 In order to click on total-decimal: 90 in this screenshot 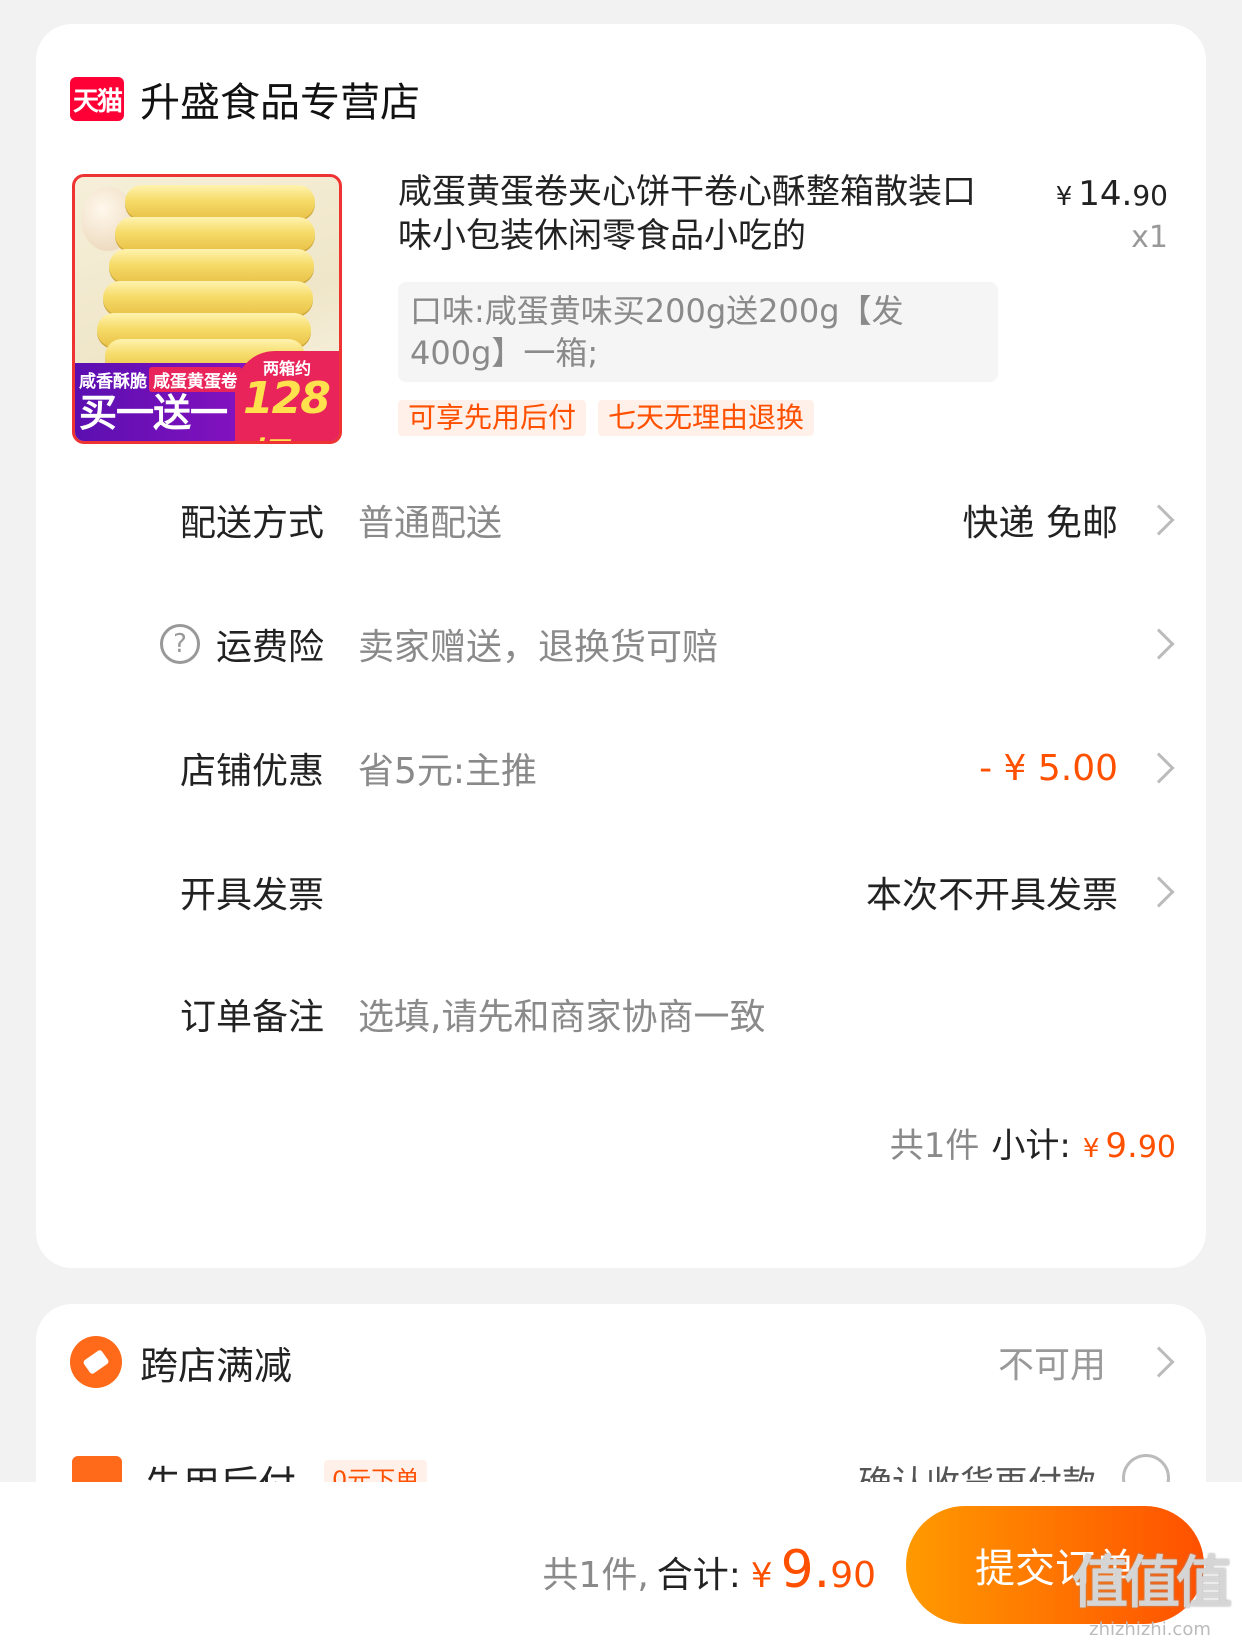, I will do `click(853, 1575)`.